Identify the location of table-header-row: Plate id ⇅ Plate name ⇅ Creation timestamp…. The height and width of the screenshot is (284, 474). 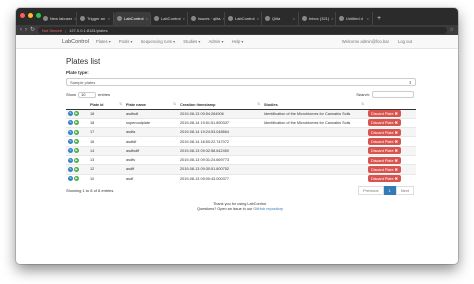
(241, 105).